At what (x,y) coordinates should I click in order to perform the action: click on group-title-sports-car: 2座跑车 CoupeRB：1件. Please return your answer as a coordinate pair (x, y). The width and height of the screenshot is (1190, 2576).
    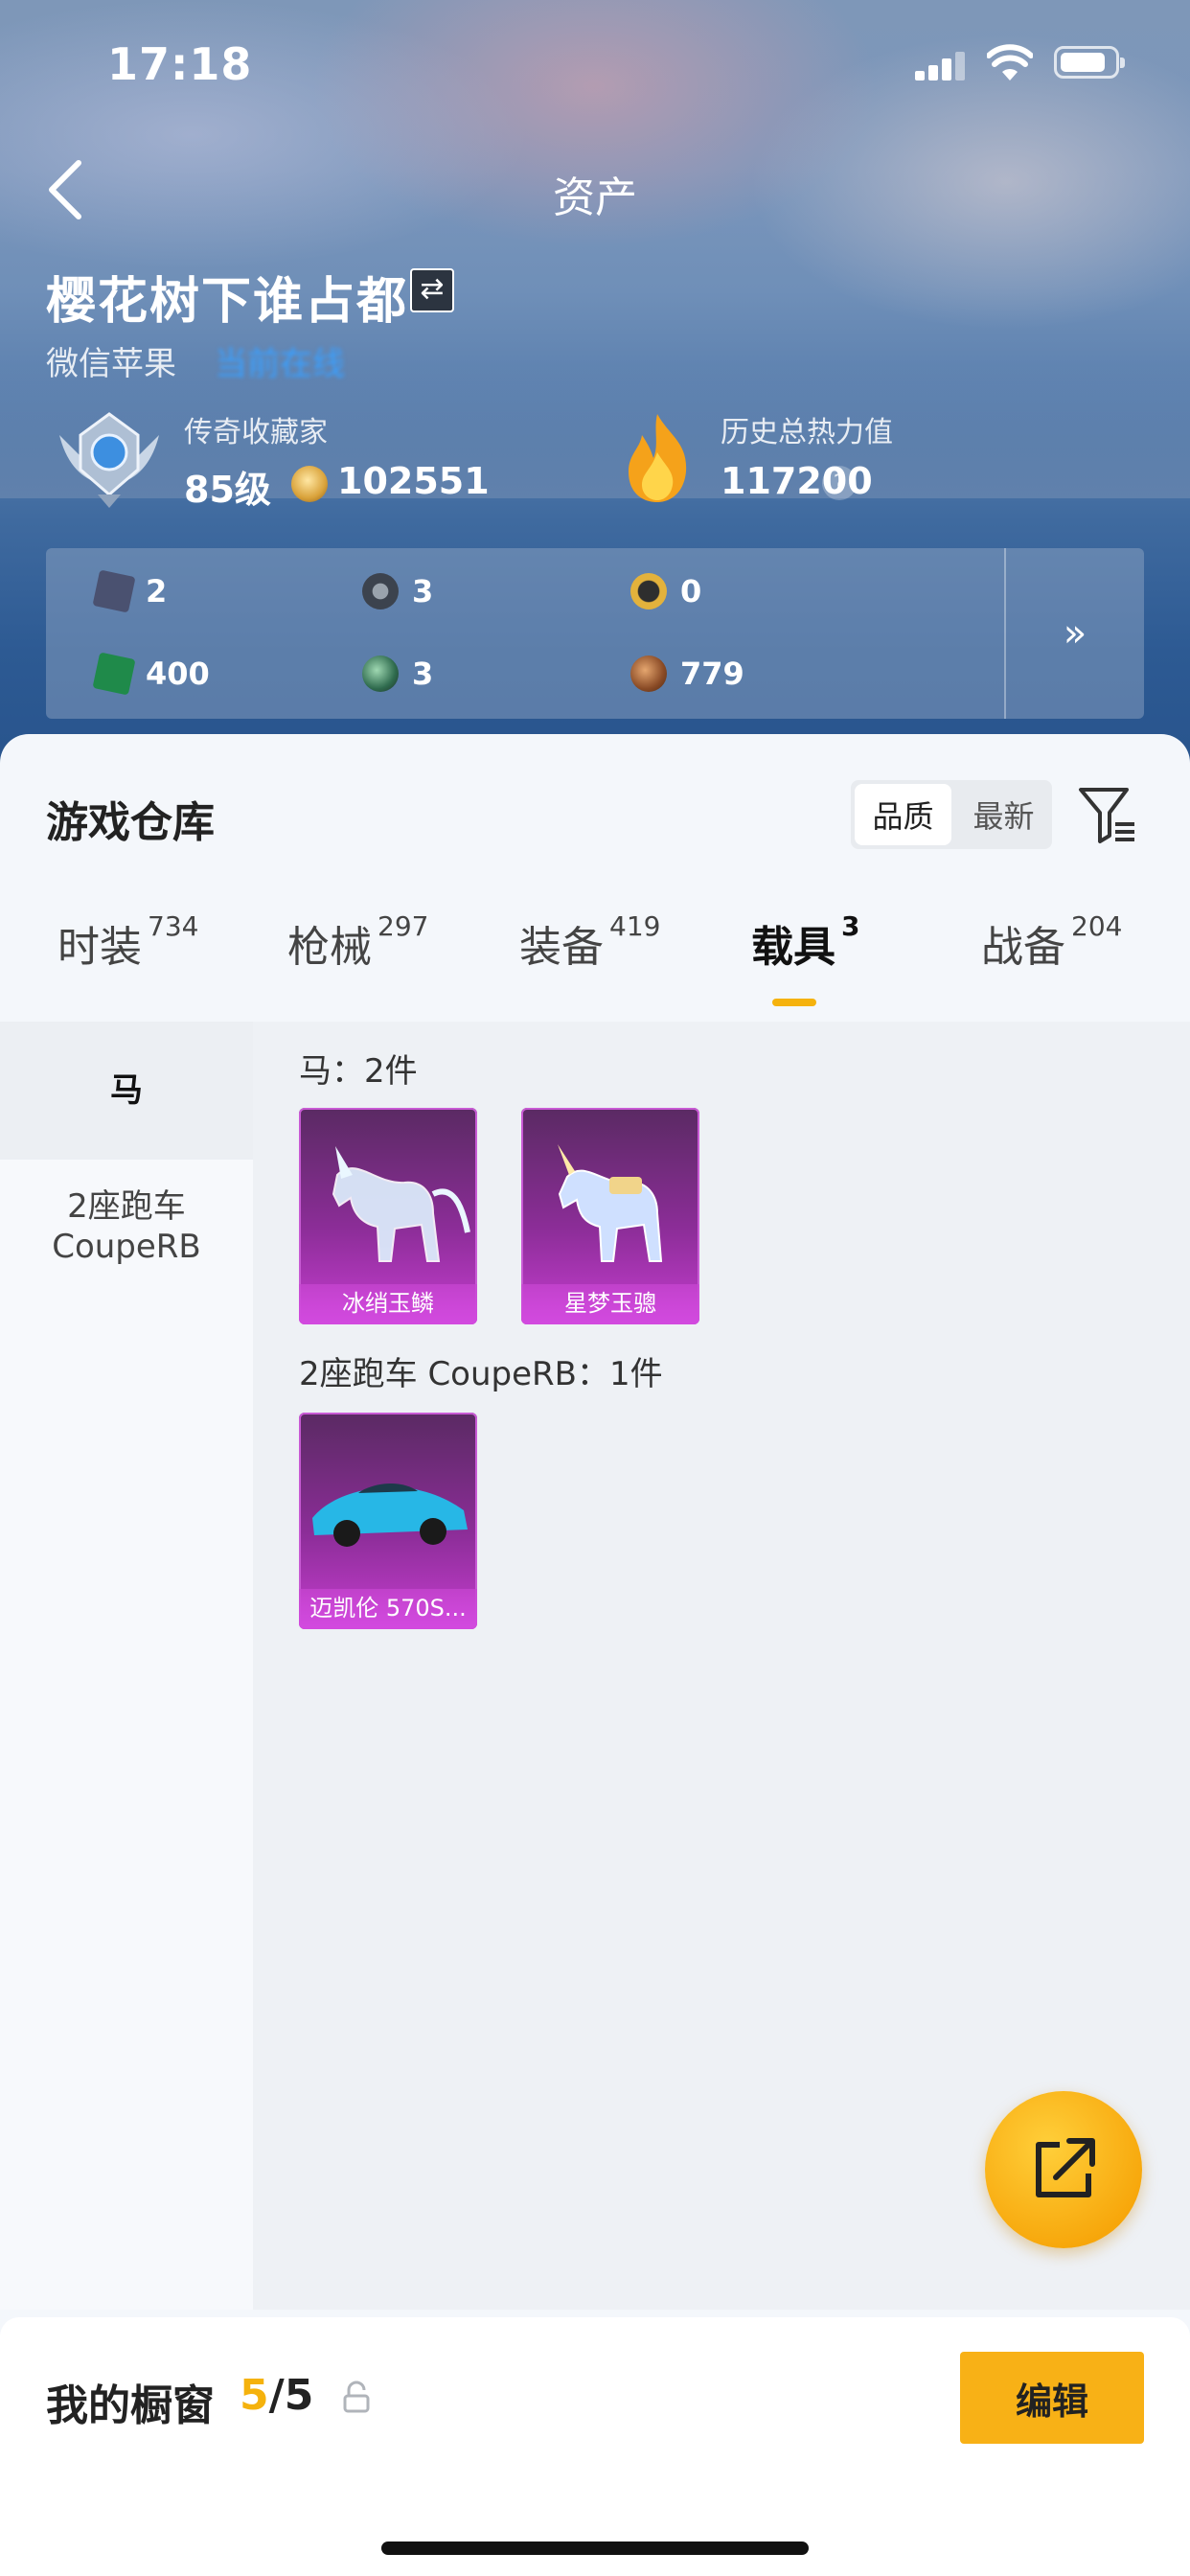
    Looking at the image, I should click on (481, 1374).